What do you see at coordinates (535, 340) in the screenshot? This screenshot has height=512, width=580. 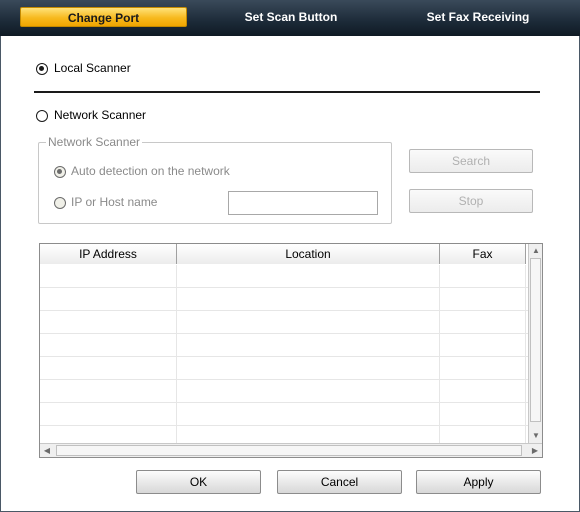 I see `vertical-scroll-thumb` at bounding box center [535, 340].